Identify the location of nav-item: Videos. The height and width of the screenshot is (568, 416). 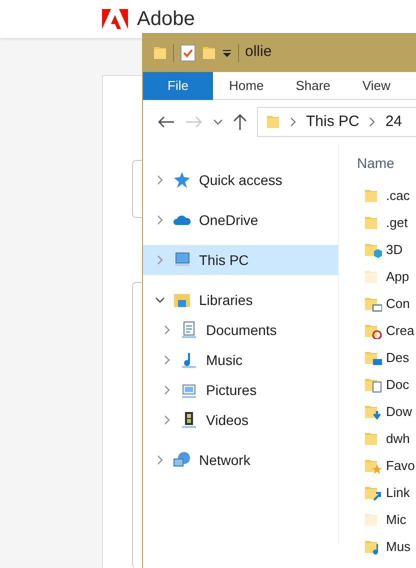
(240, 420).